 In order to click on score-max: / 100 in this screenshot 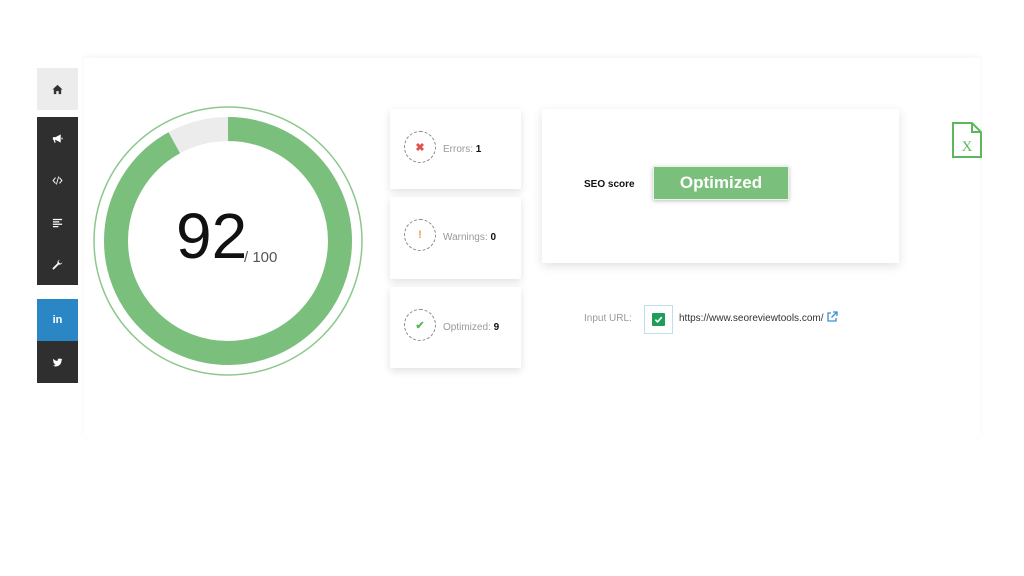, I will do `click(261, 257)`.